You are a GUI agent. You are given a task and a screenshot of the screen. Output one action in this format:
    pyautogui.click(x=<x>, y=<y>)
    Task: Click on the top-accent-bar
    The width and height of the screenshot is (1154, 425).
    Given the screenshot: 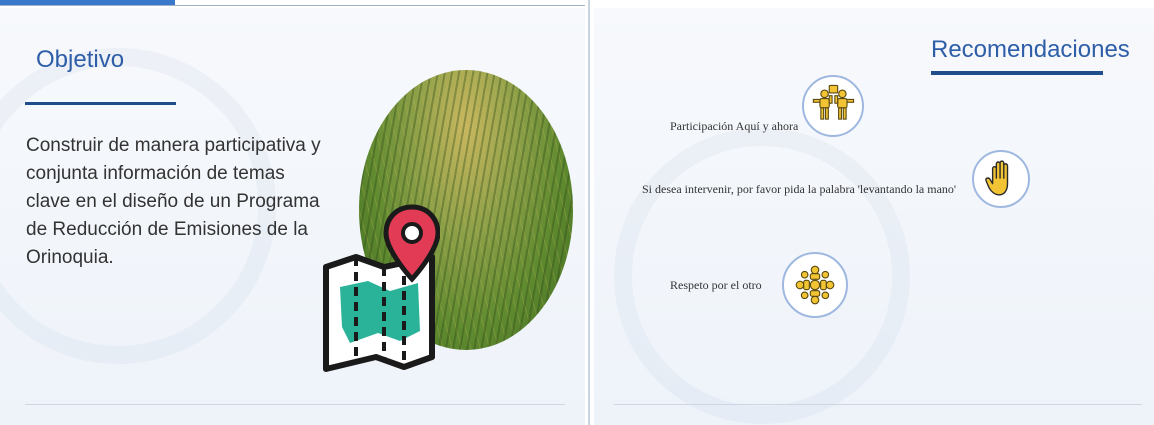 What is the action you would take?
    pyautogui.click(x=294, y=4)
    